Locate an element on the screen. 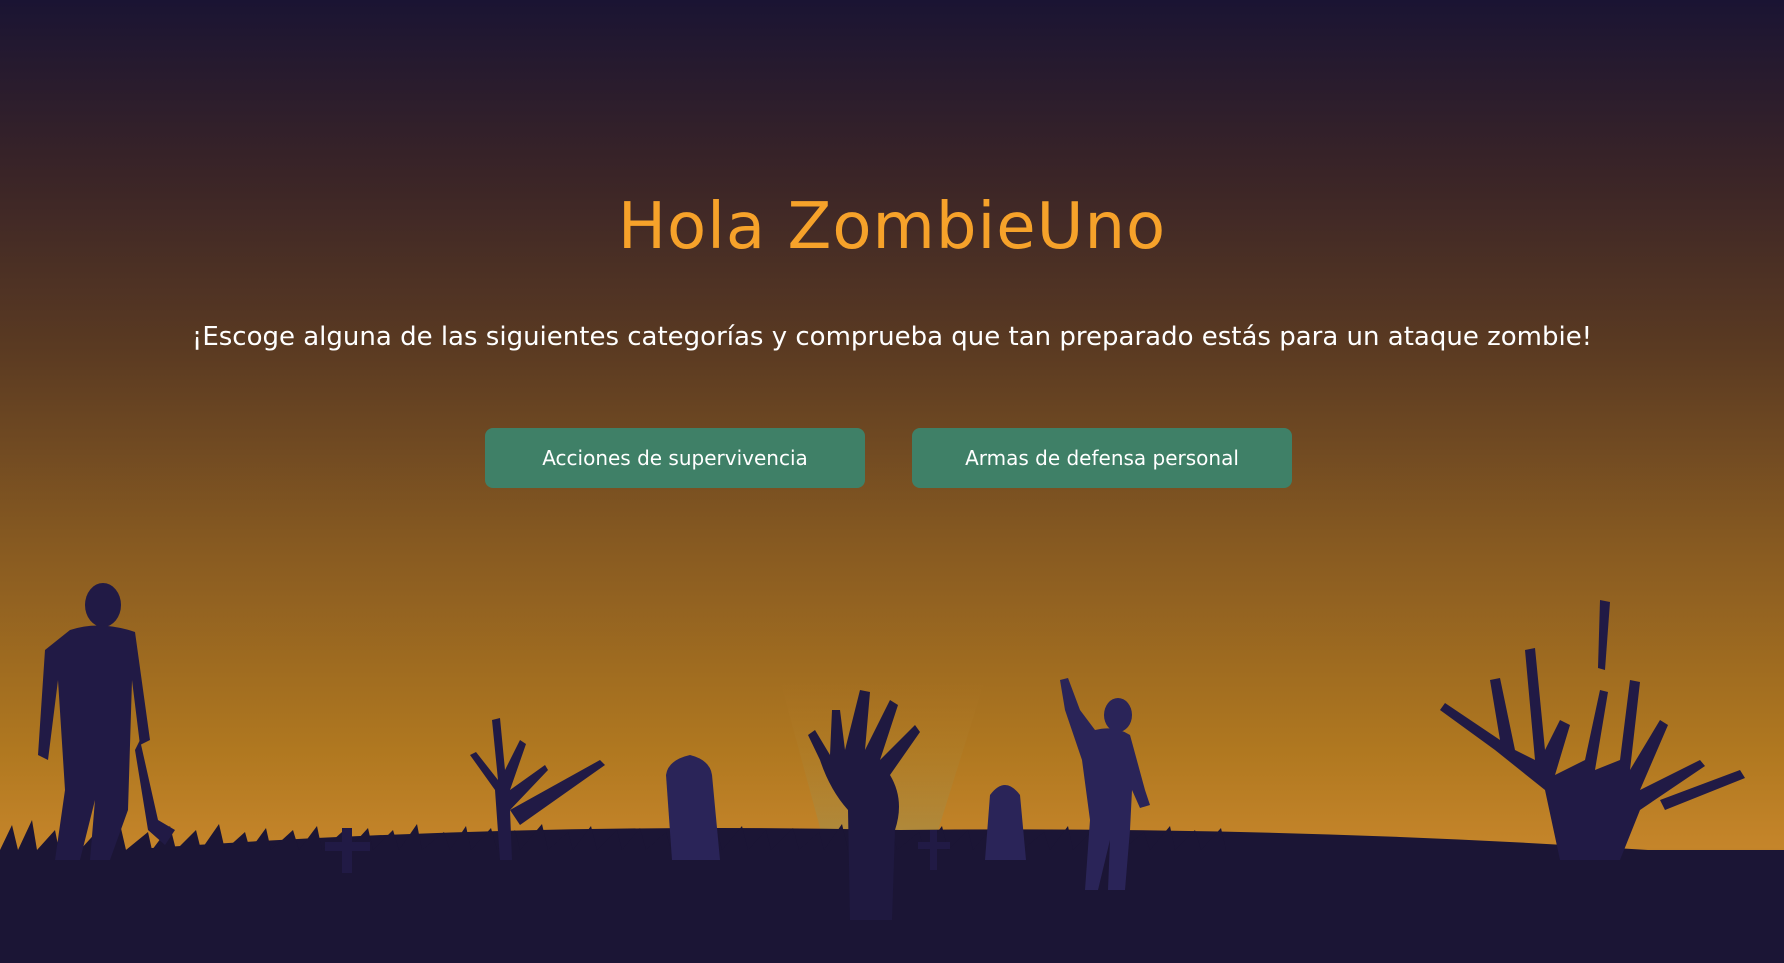 The width and height of the screenshot is (1784, 963). category-button-label: Armas de defensa personal is located at coordinates (1102, 458).